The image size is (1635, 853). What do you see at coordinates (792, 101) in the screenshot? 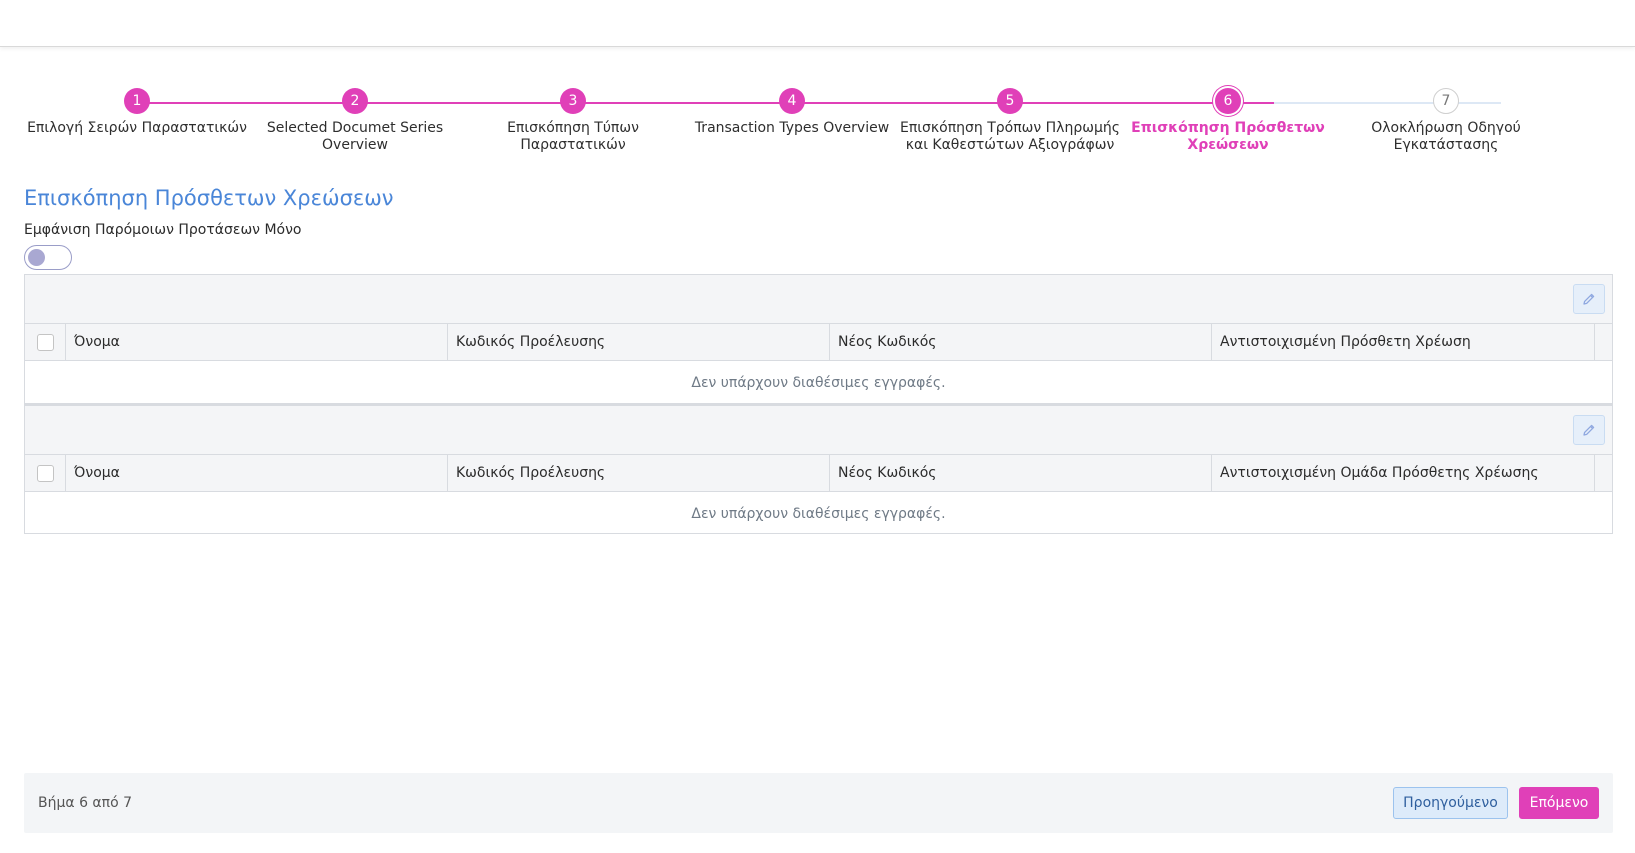
I see `step-number-circle: 4` at bounding box center [792, 101].